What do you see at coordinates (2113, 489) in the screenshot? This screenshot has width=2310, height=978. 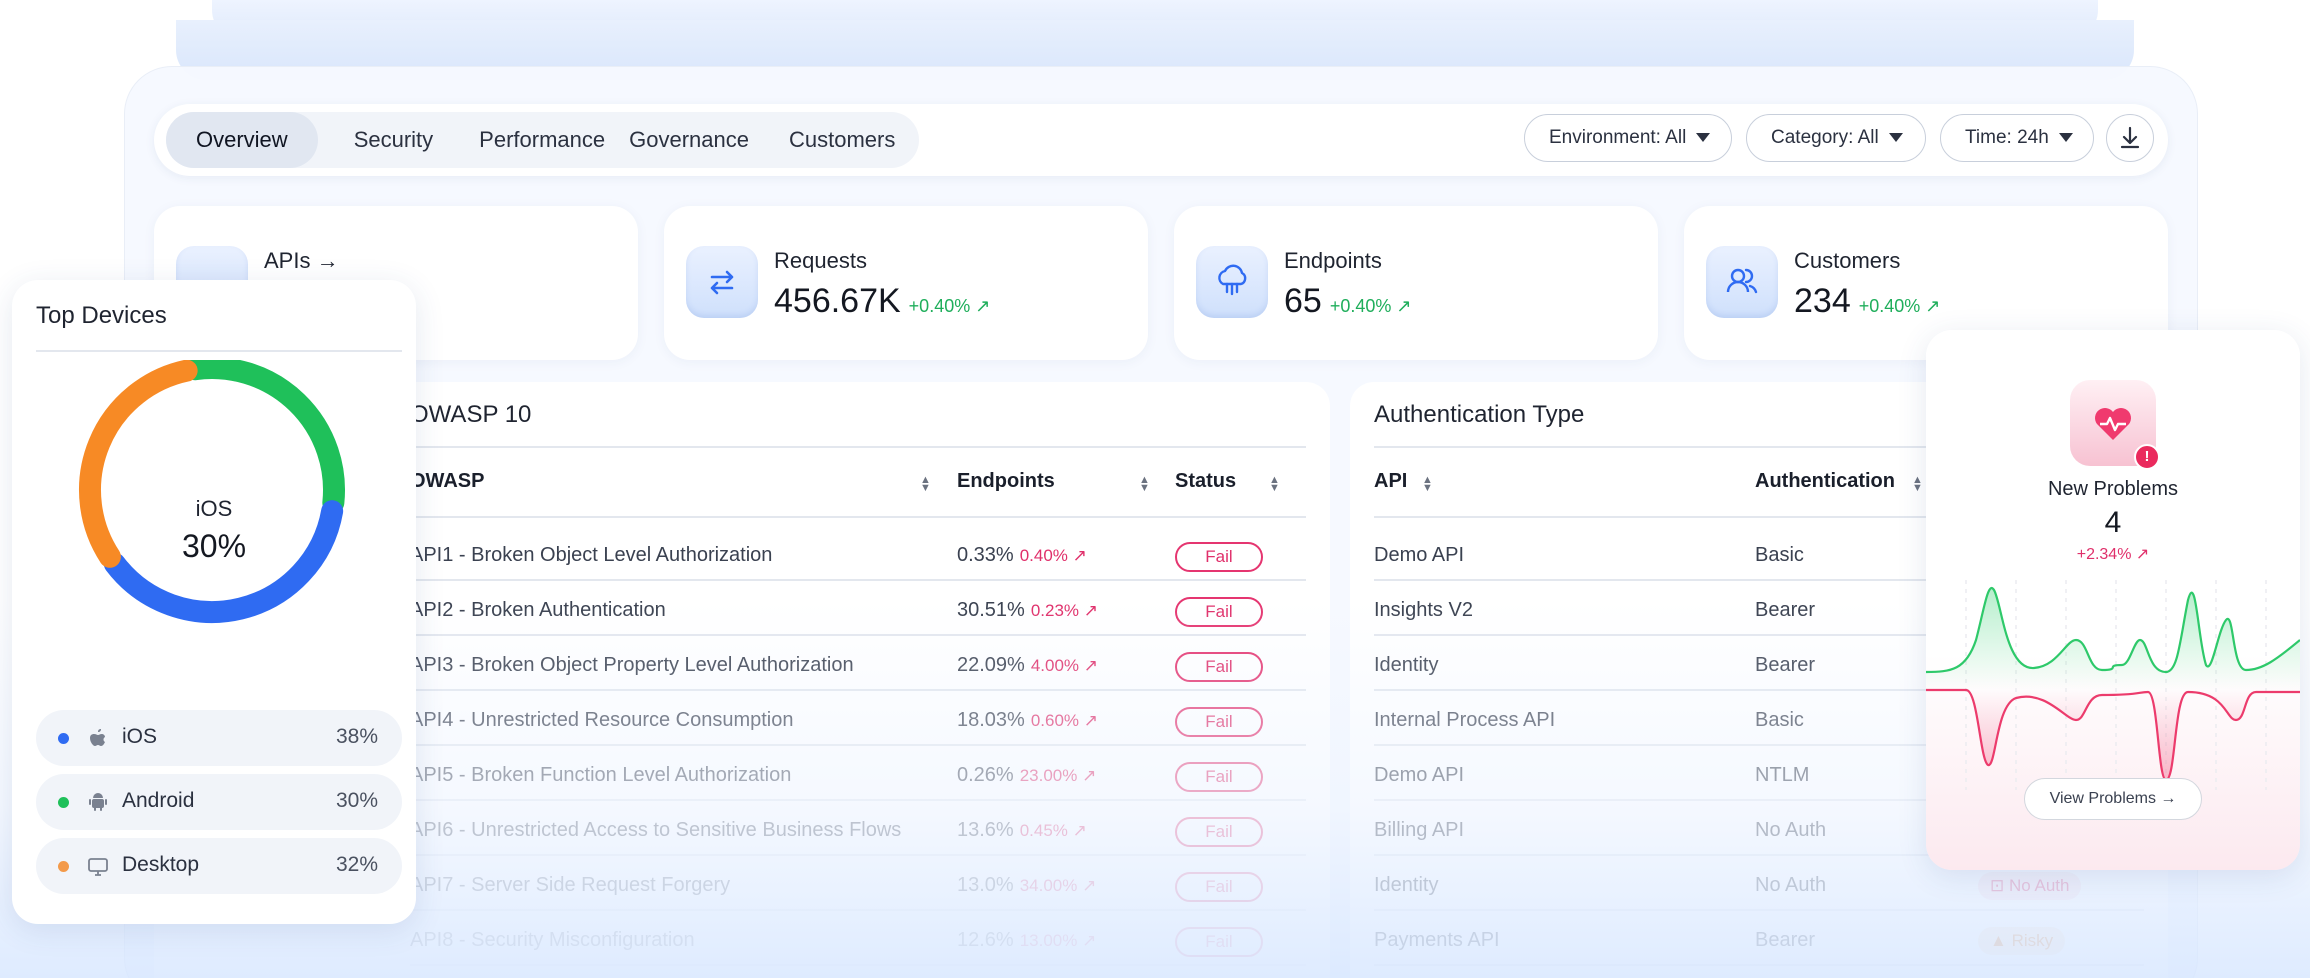 I see `problems-label: New Problems` at bounding box center [2113, 489].